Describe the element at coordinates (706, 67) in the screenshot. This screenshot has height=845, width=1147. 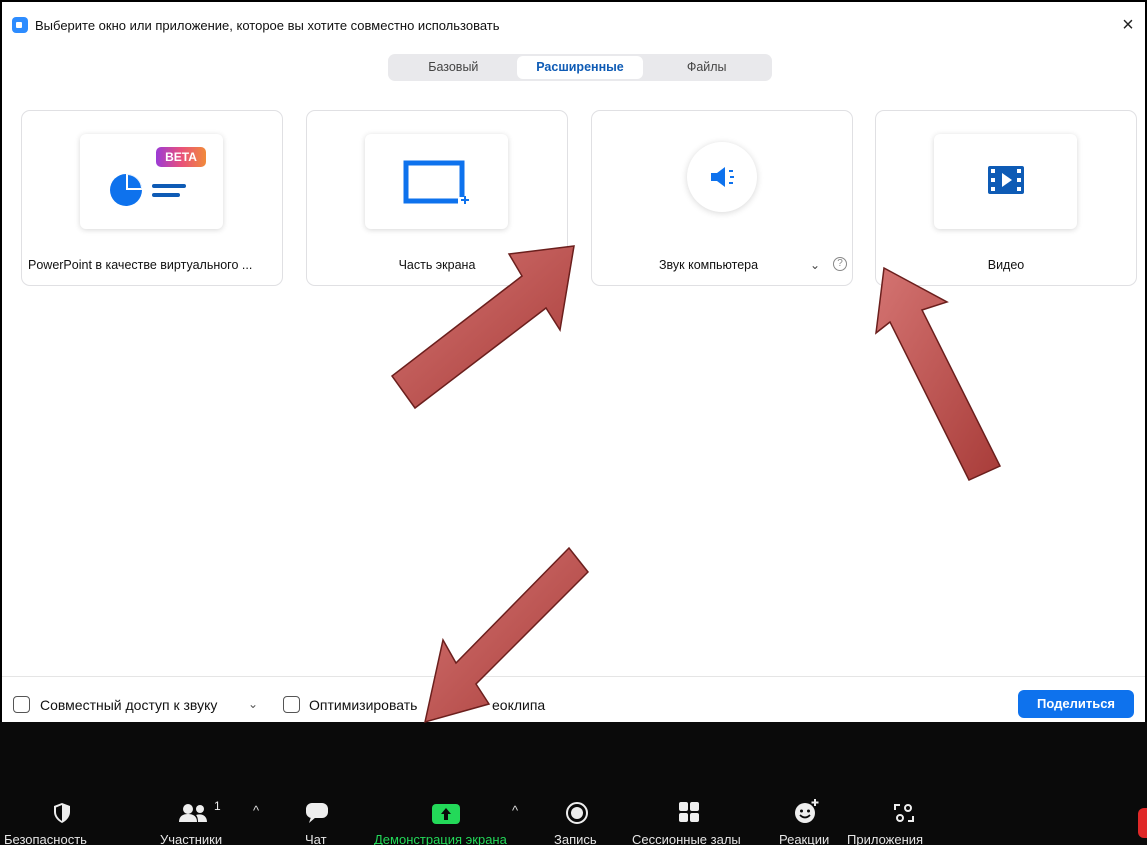
I see `tab-files: Файлы` at that location.